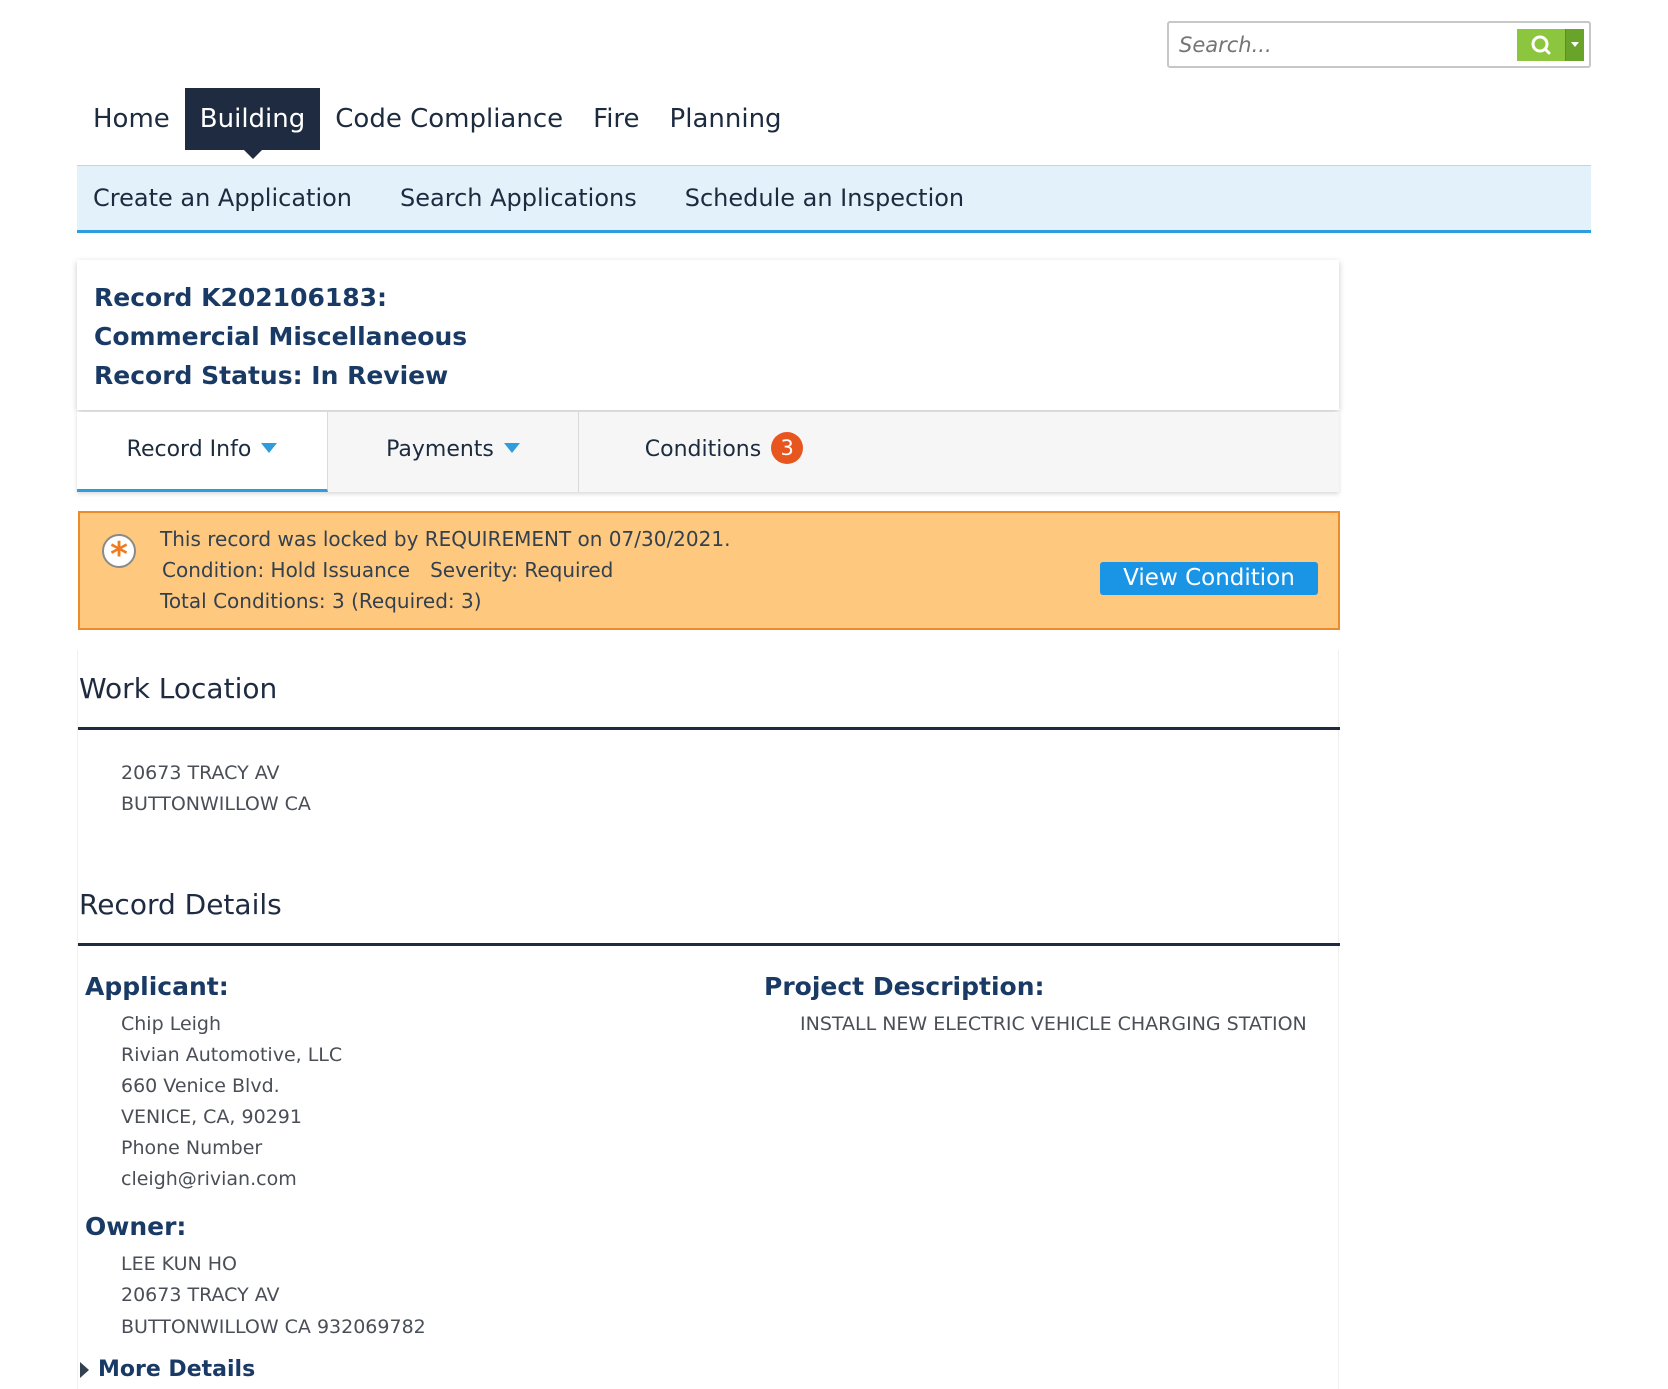  What do you see at coordinates (180, 904) in the screenshot?
I see `record-details-title: Record Details` at bounding box center [180, 904].